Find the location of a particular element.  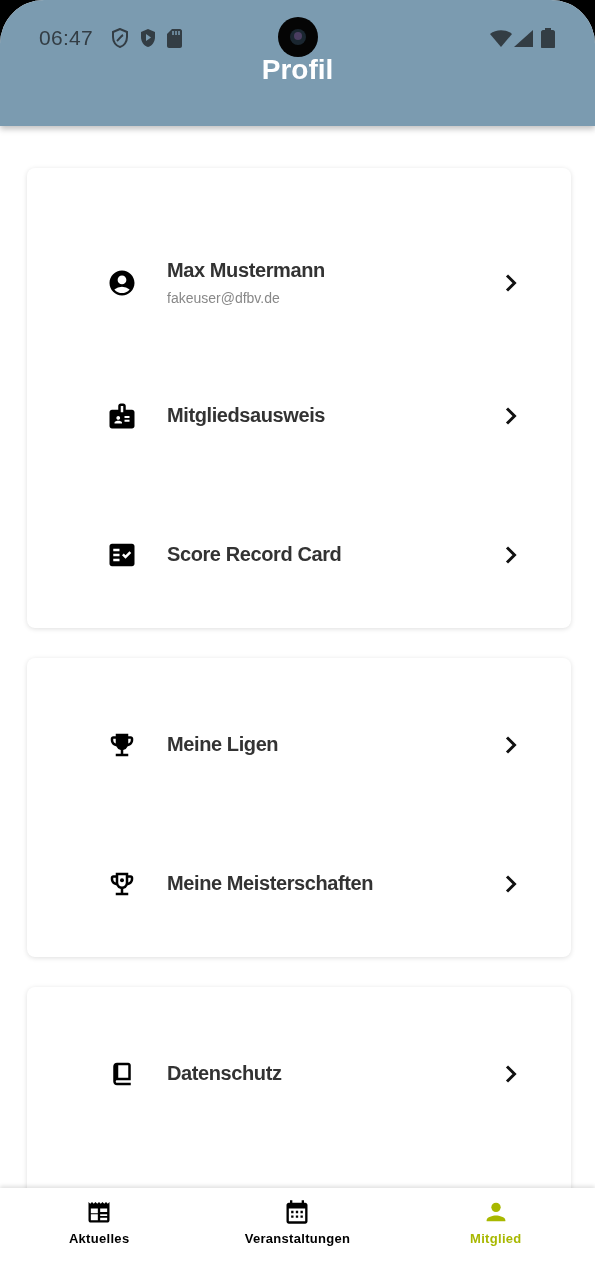

item-title: Score Record Card is located at coordinates (254, 554).